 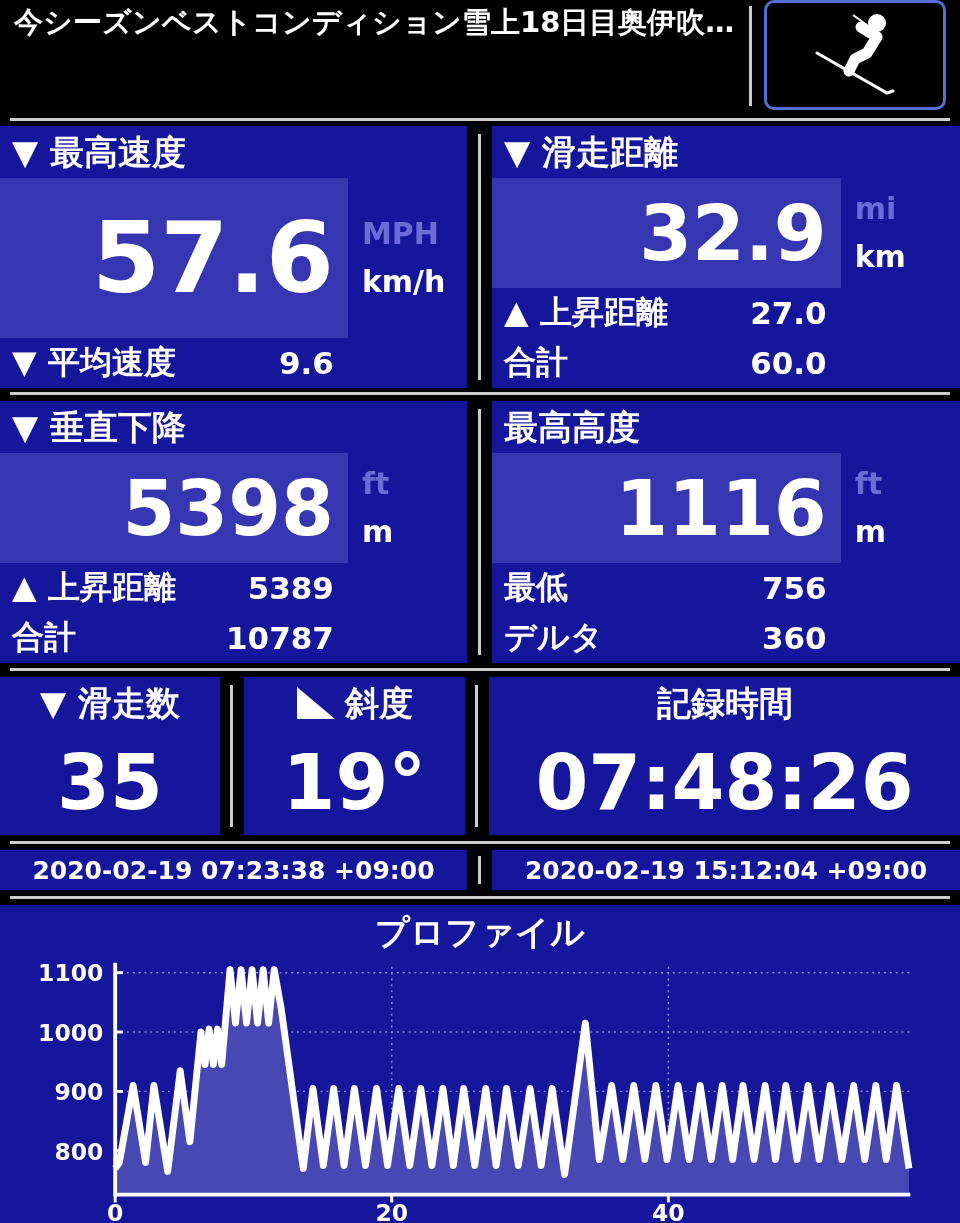 What do you see at coordinates (666, 233) in the screenshot?
I see `stat-value: 32.9` at bounding box center [666, 233].